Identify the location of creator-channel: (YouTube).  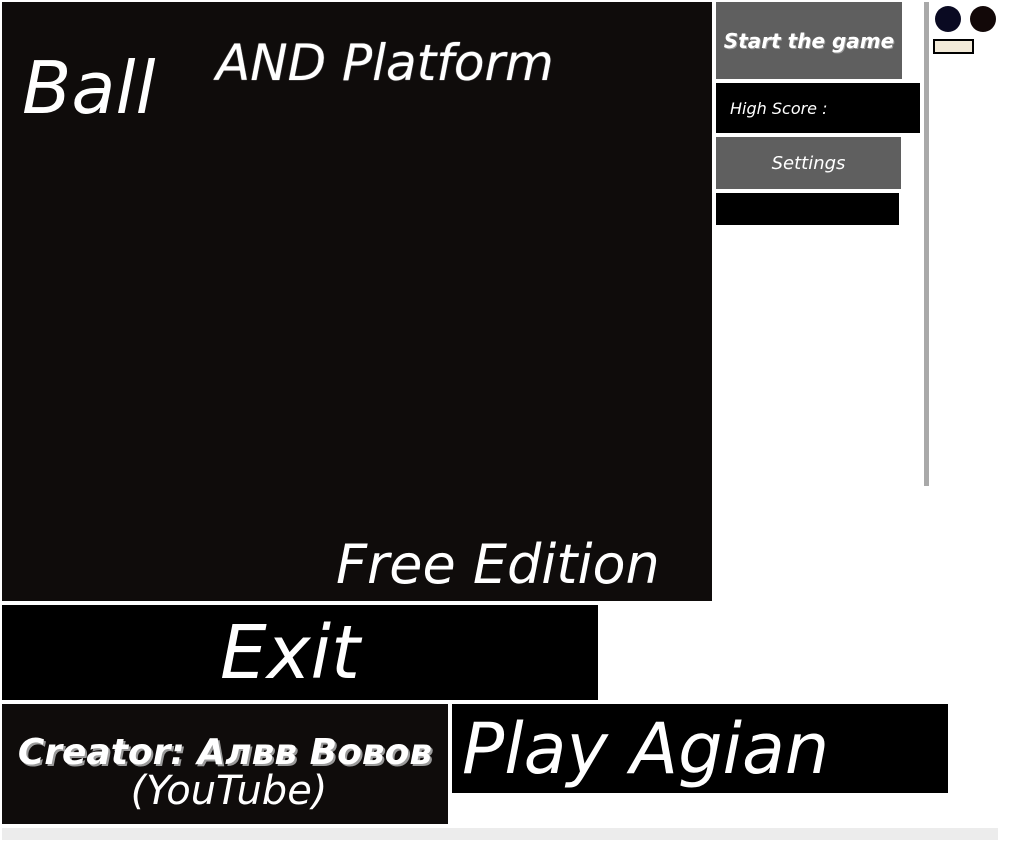
(229, 791).